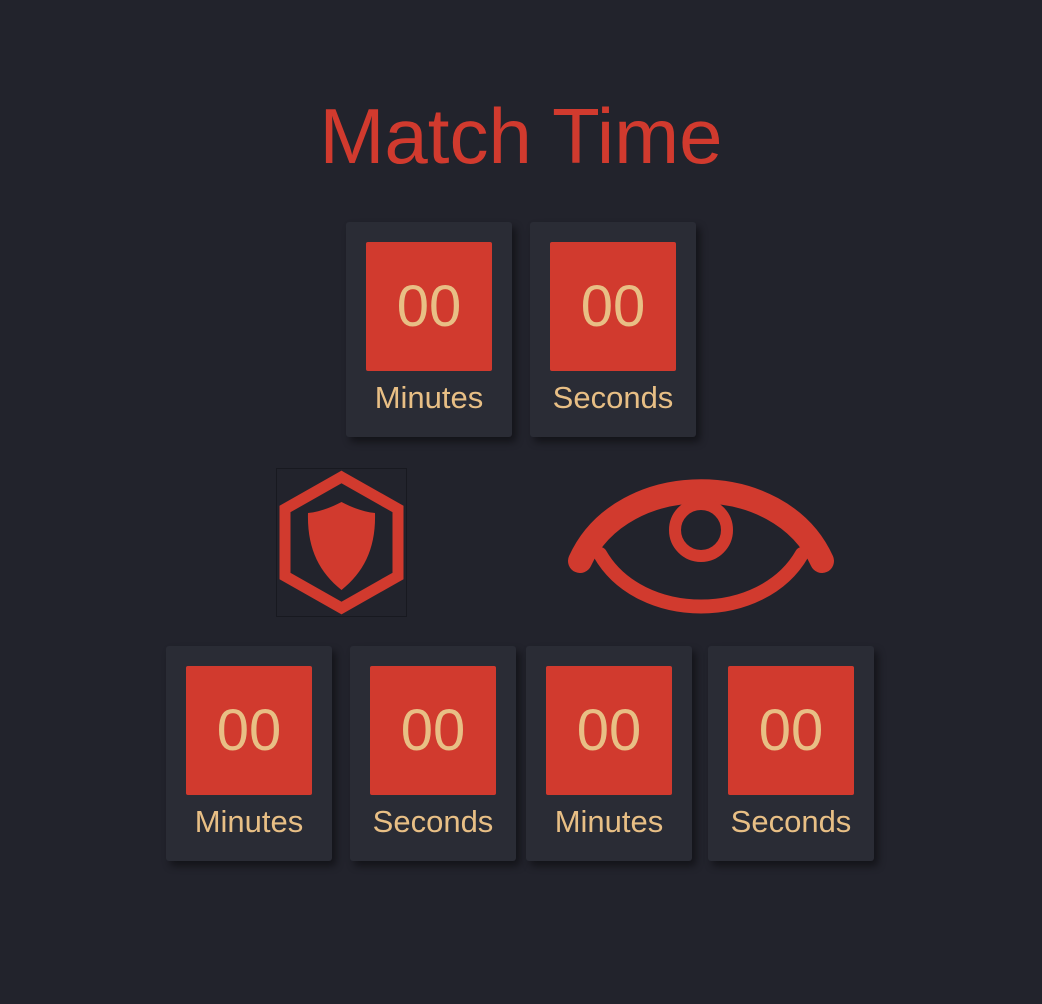  Describe the element at coordinates (613, 397) in the screenshot. I see `match-seconds-label: Seconds` at that location.